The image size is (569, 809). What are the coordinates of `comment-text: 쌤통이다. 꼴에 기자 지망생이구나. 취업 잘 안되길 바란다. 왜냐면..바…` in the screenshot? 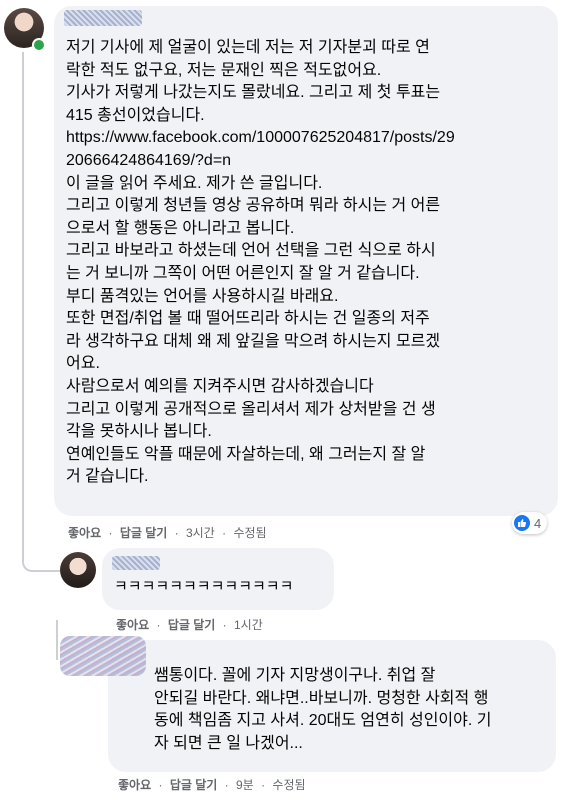 It's located at (323, 709).